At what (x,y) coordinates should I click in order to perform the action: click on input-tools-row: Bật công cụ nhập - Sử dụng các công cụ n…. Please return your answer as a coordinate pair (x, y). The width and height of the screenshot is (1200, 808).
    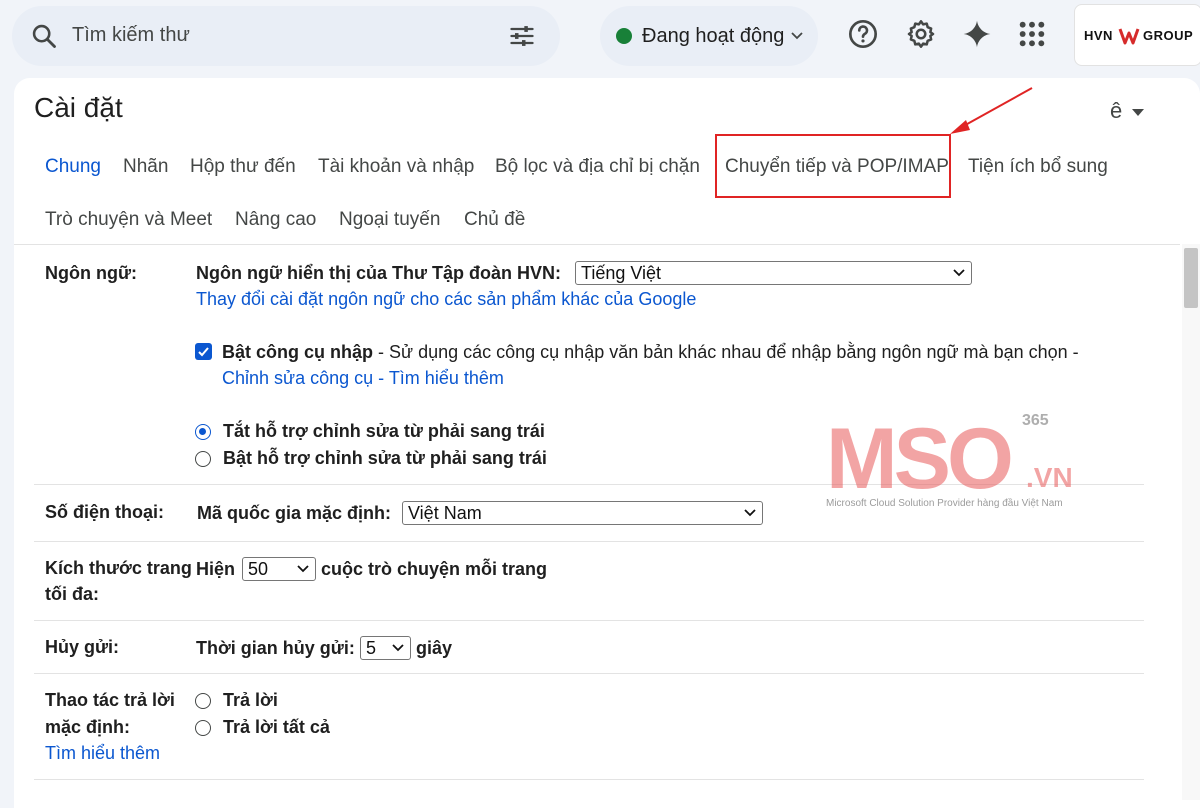
    Looking at the image, I should click on (650, 352).